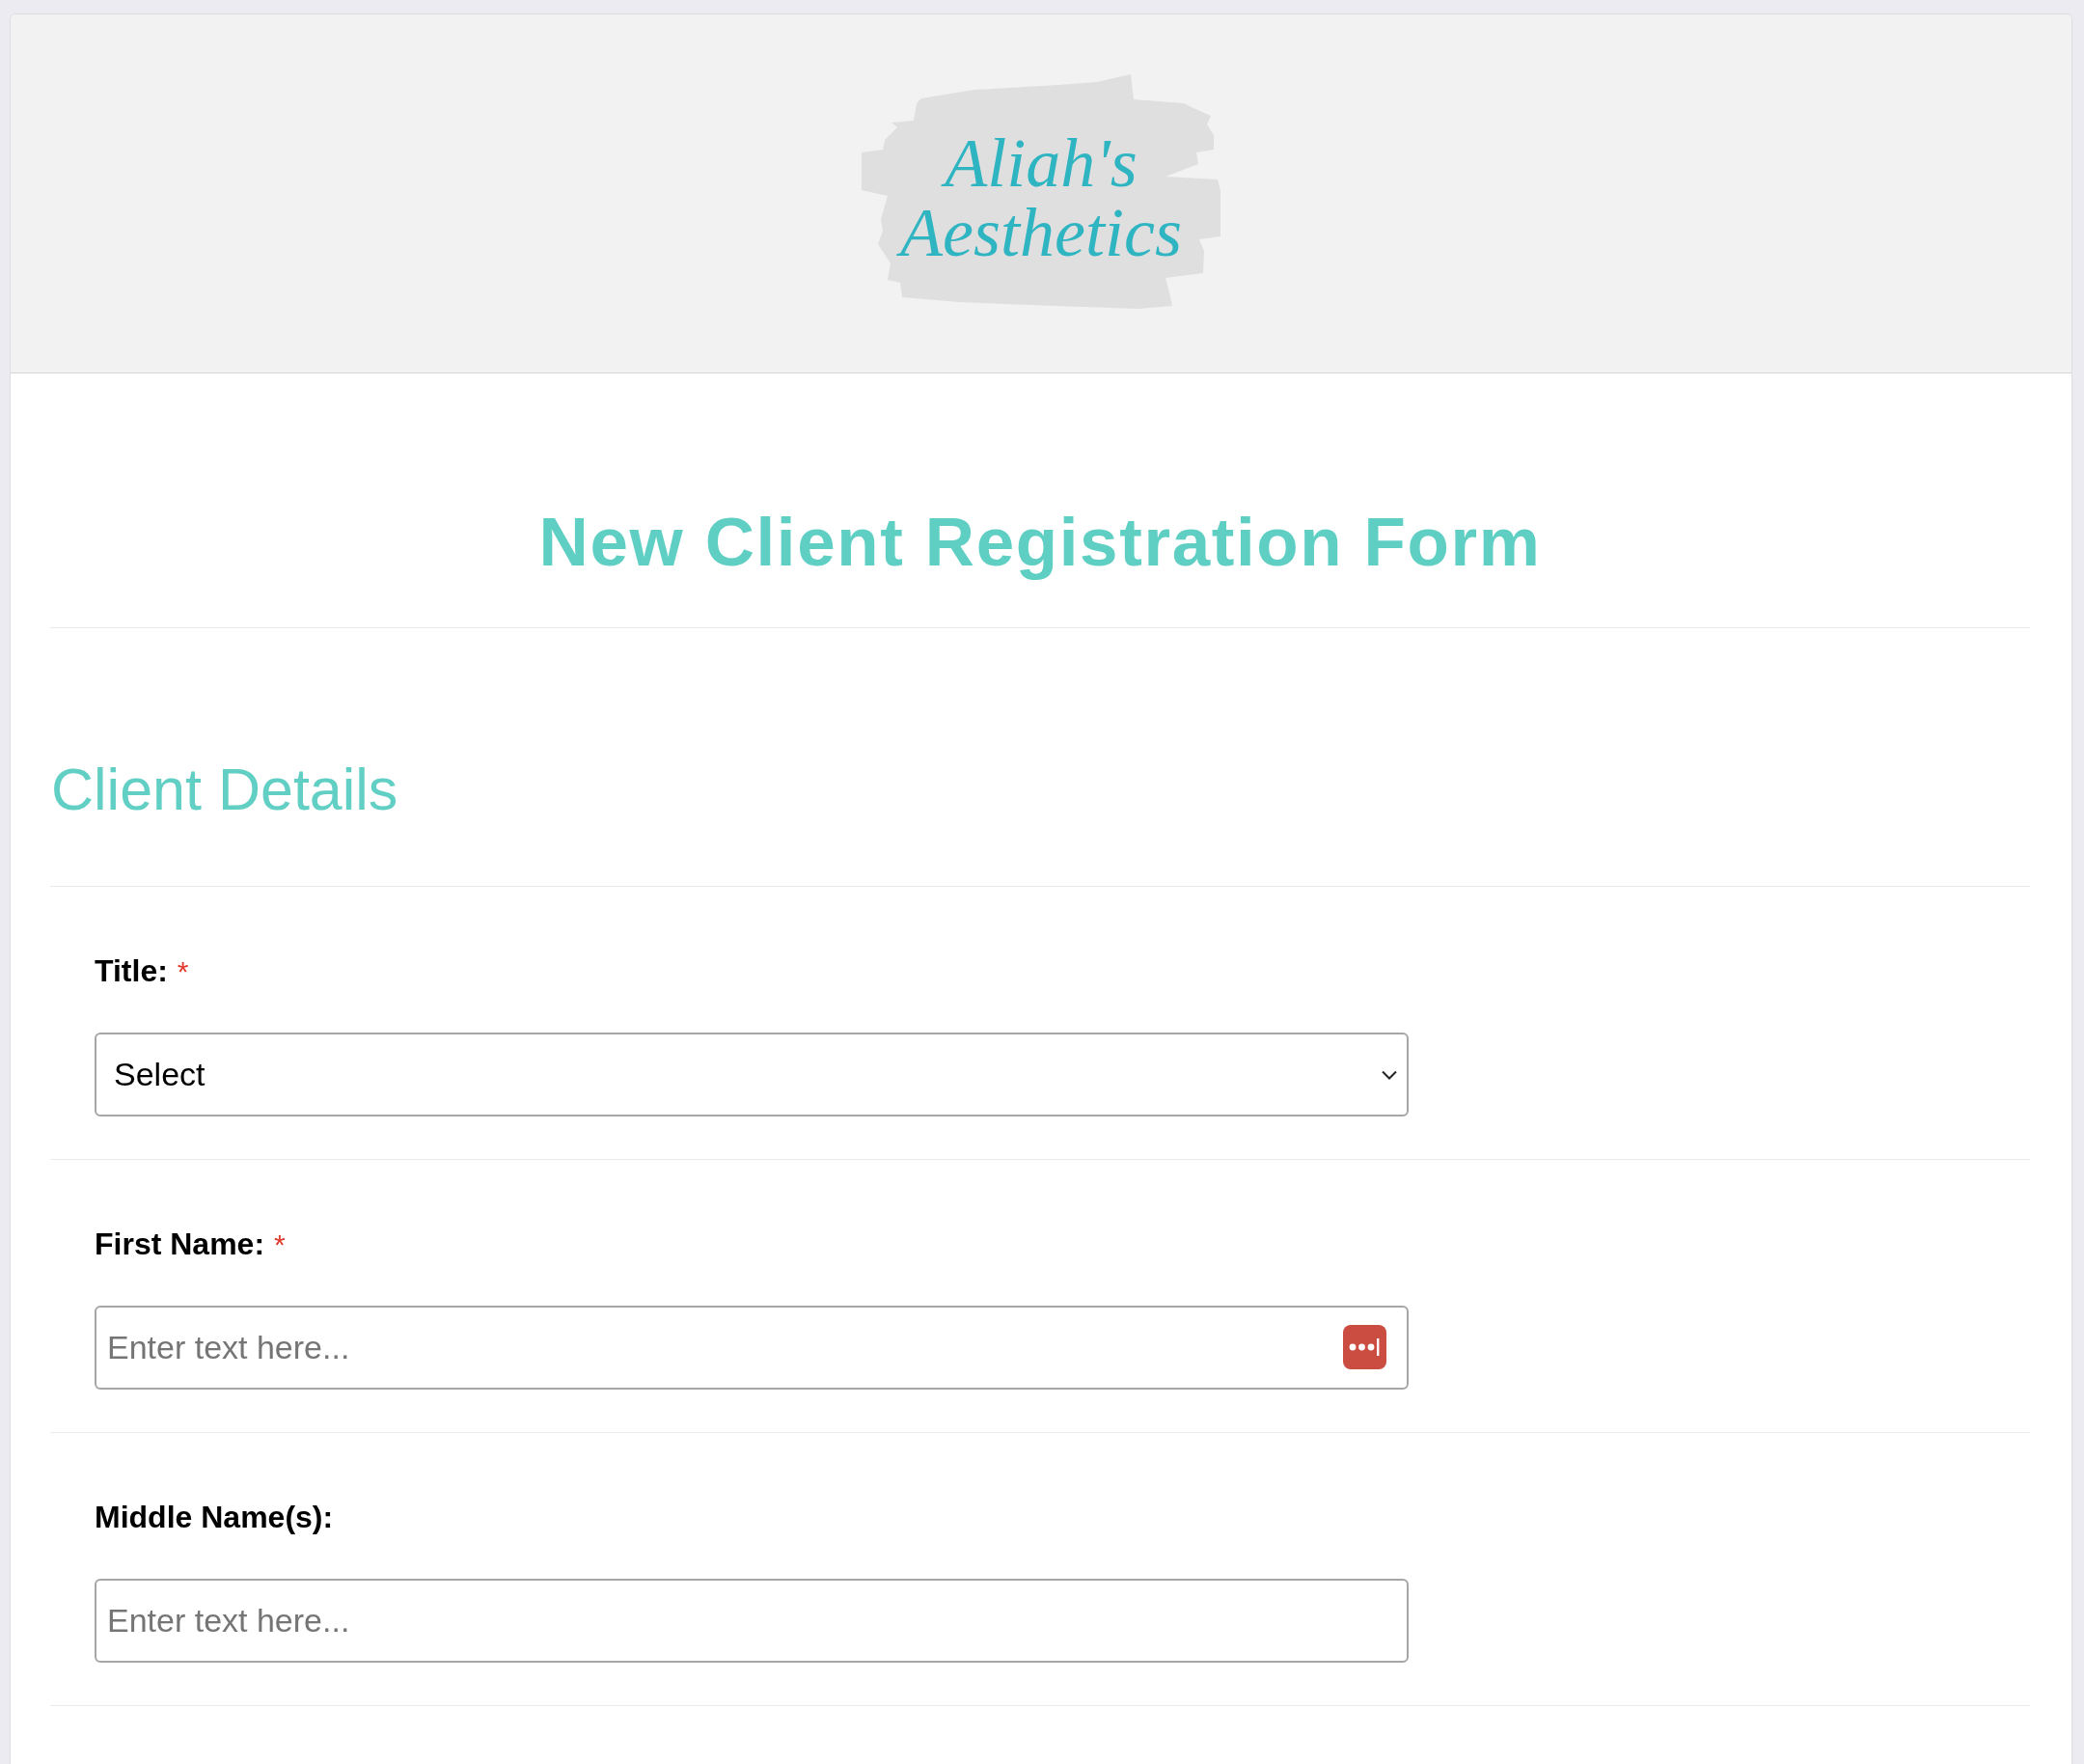 The width and height of the screenshot is (2084, 1764). Describe the element at coordinates (1389, 1074) in the screenshot. I see `chevron-down-icon` at that location.